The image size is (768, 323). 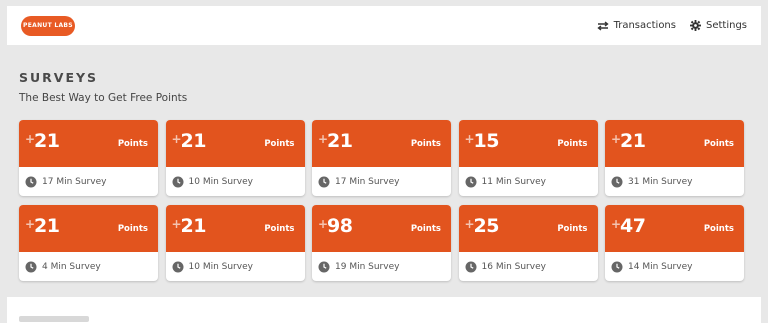 I want to click on survey-card: + 98 Points 19 Min Survey, so click(x=381, y=243).